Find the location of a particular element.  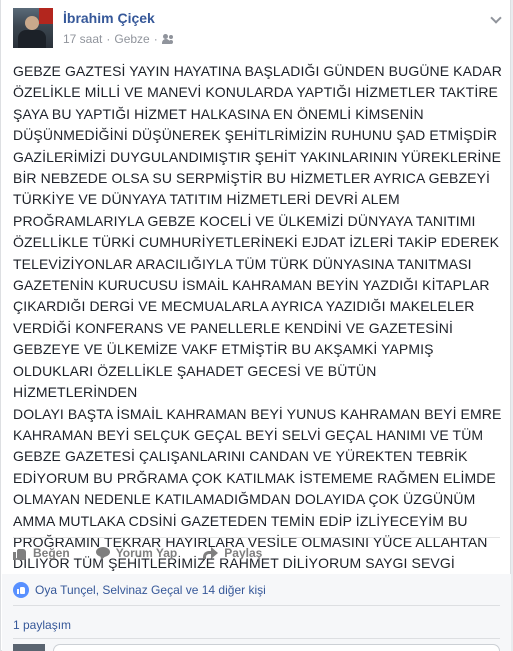

comment-button-label: Yorum Yap is located at coordinates (146, 553).